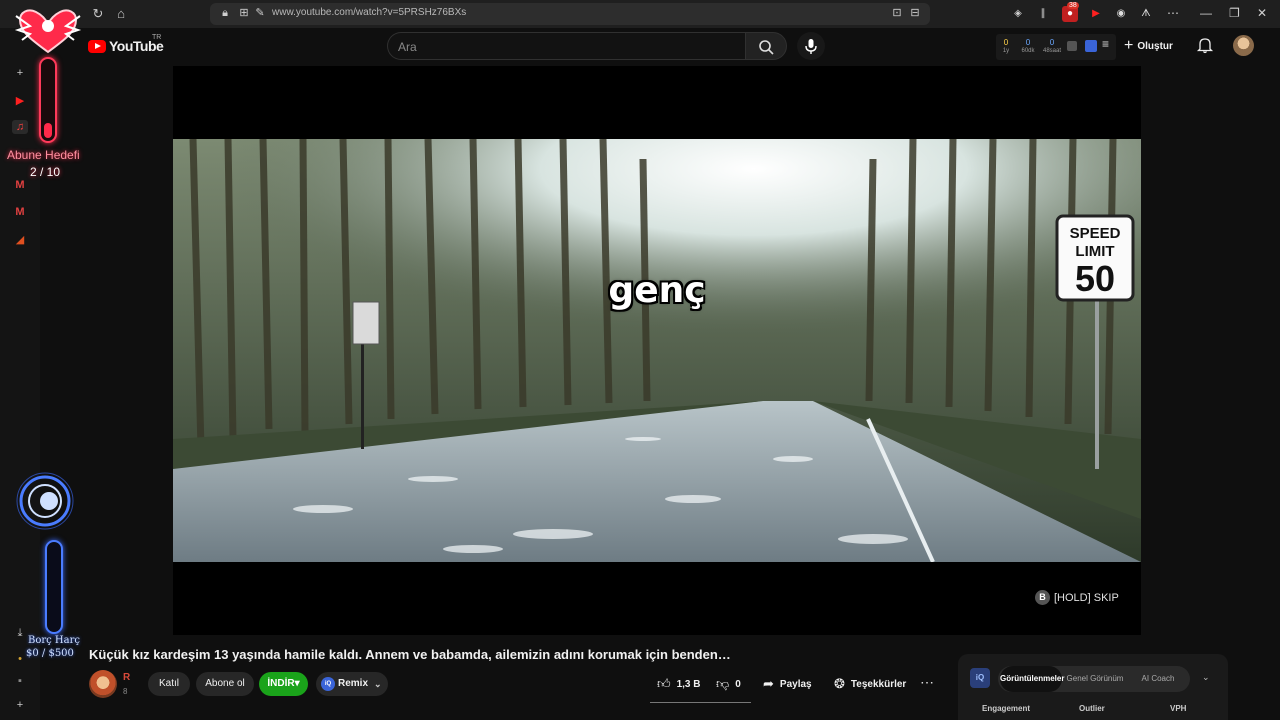  I want to click on thanks-label: Teşekkürler, so click(878, 684).